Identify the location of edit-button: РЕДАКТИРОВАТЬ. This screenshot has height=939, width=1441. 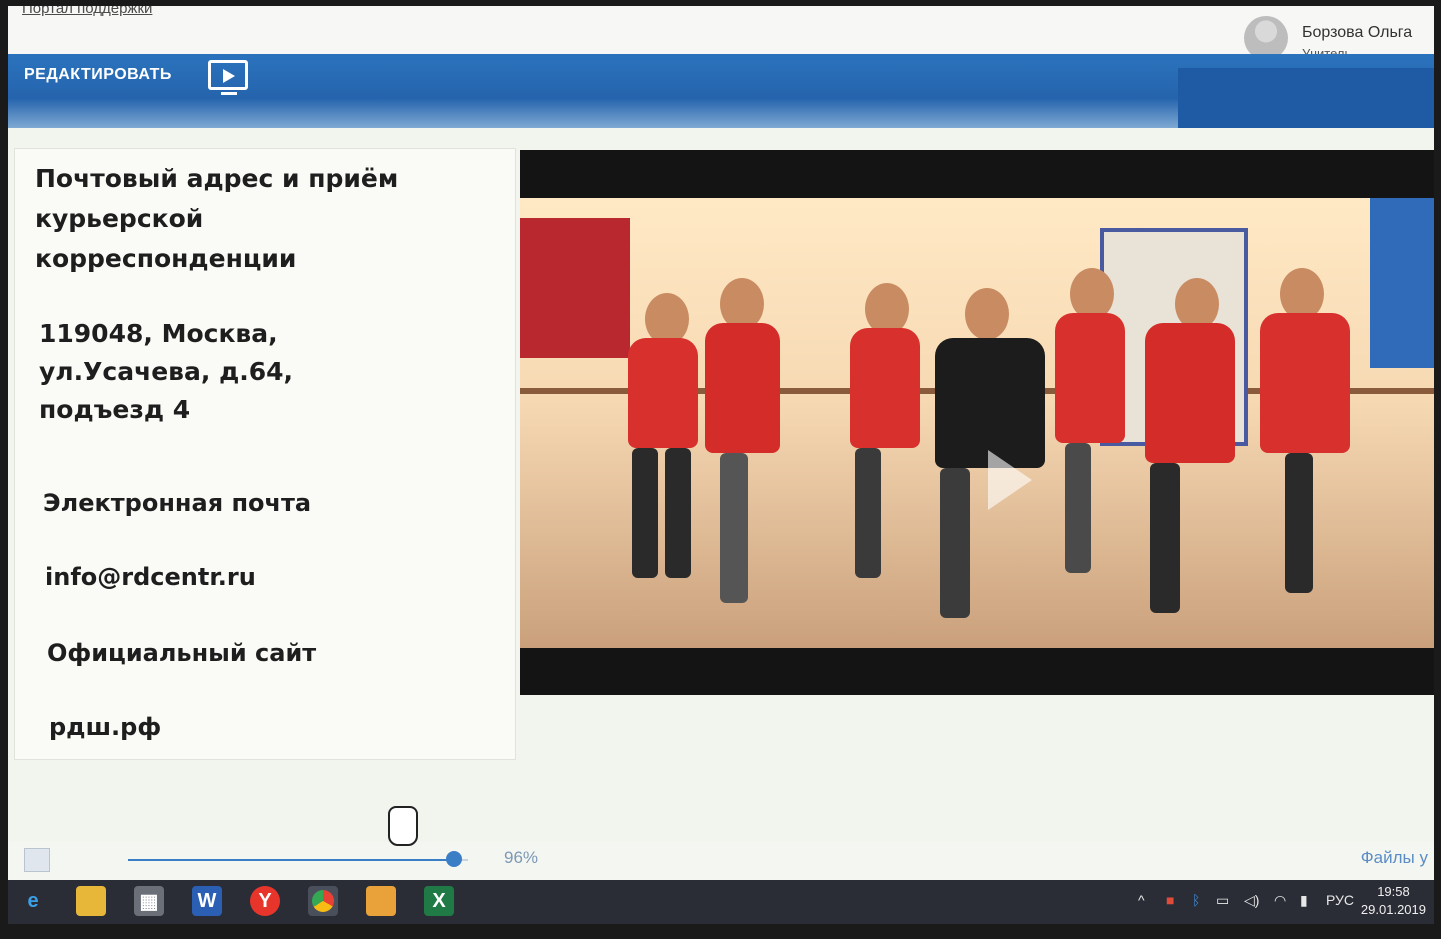
(98, 75).